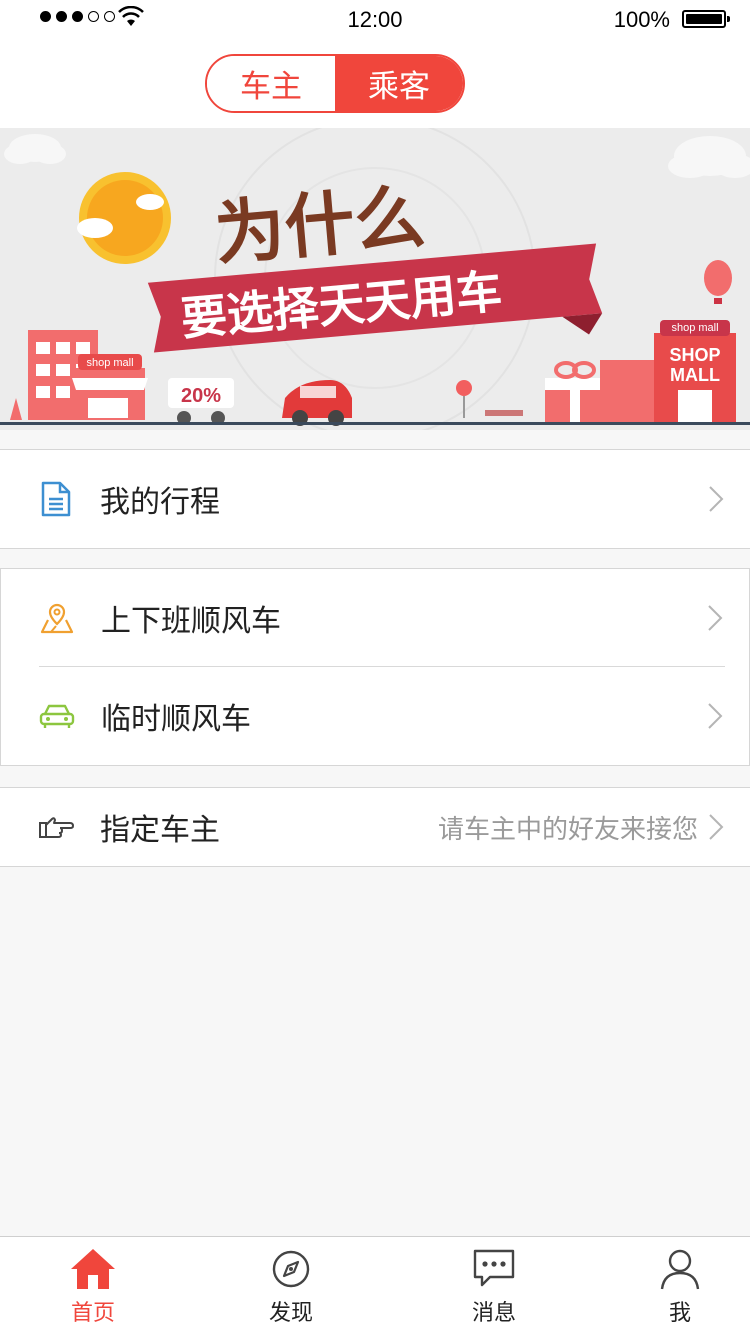 The height and width of the screenshot is (1334, 750). Describe the element at coordinates (110, 387) in the screenshot. I see `shop-icon: shop mall` at that location.